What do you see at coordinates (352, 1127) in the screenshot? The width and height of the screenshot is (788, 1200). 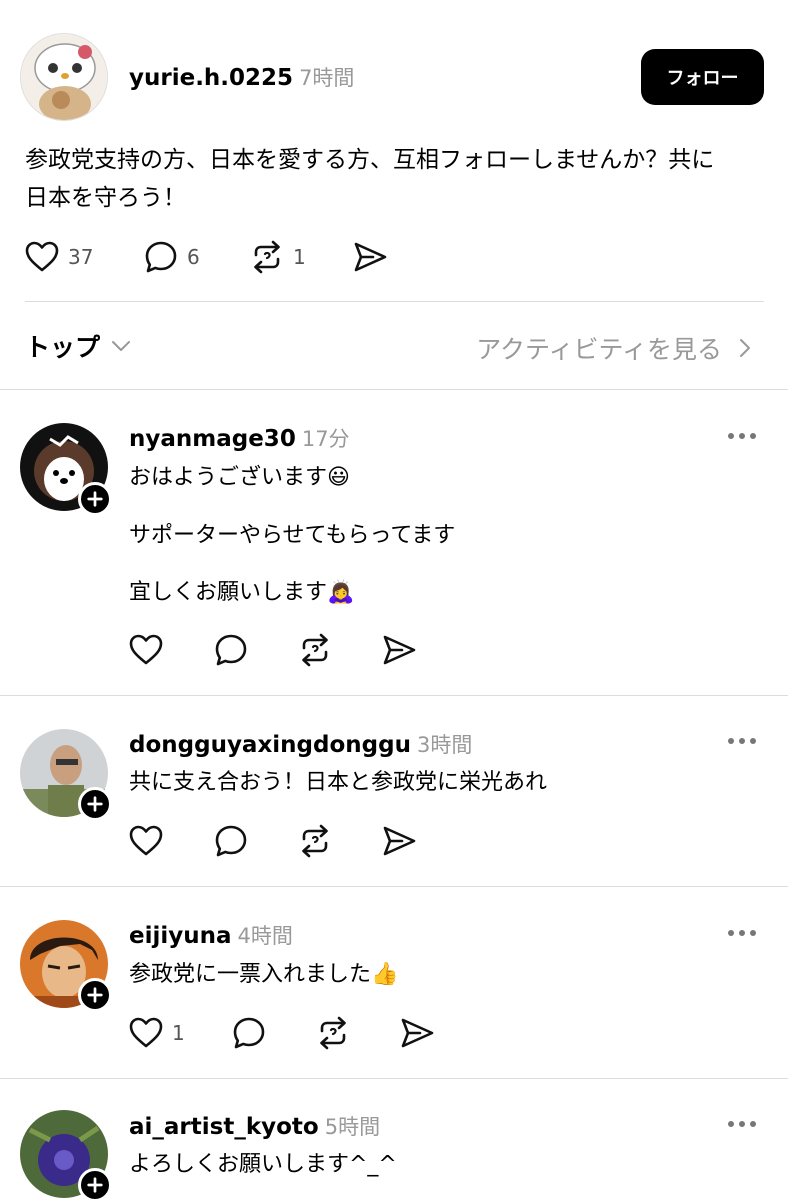 I see `reply-time: 5時間` at bounding box center [352, 1127].